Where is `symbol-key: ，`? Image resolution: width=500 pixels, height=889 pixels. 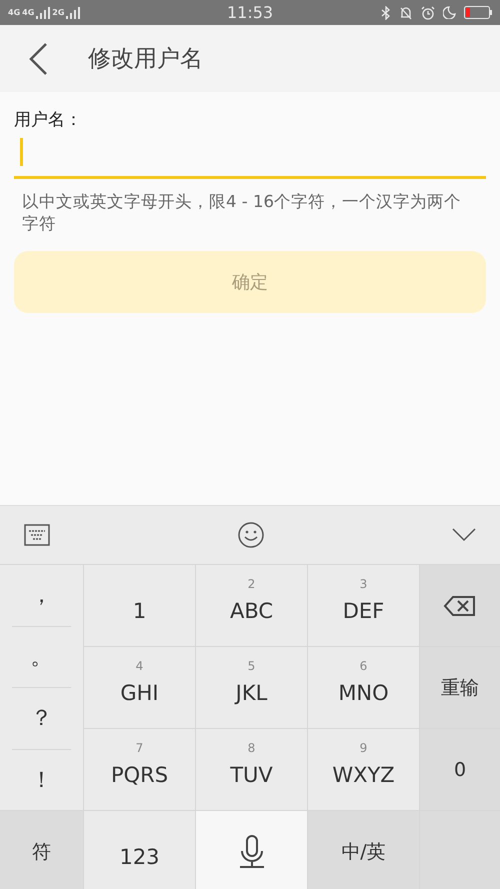
symbol-key: ， is located at coordinates (41, 595).